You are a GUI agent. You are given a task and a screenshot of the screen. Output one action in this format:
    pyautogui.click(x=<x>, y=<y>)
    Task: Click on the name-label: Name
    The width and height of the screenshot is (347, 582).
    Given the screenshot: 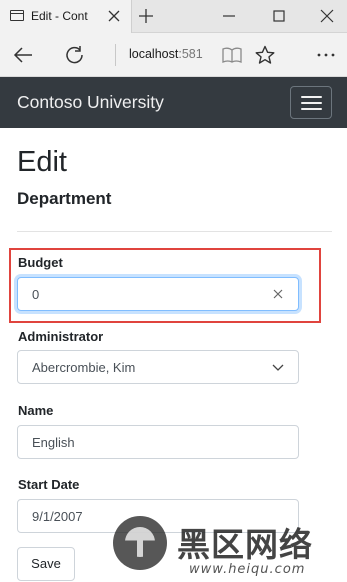 What is the action you would take?
    pyautogui.click(x=36, y=410)
    